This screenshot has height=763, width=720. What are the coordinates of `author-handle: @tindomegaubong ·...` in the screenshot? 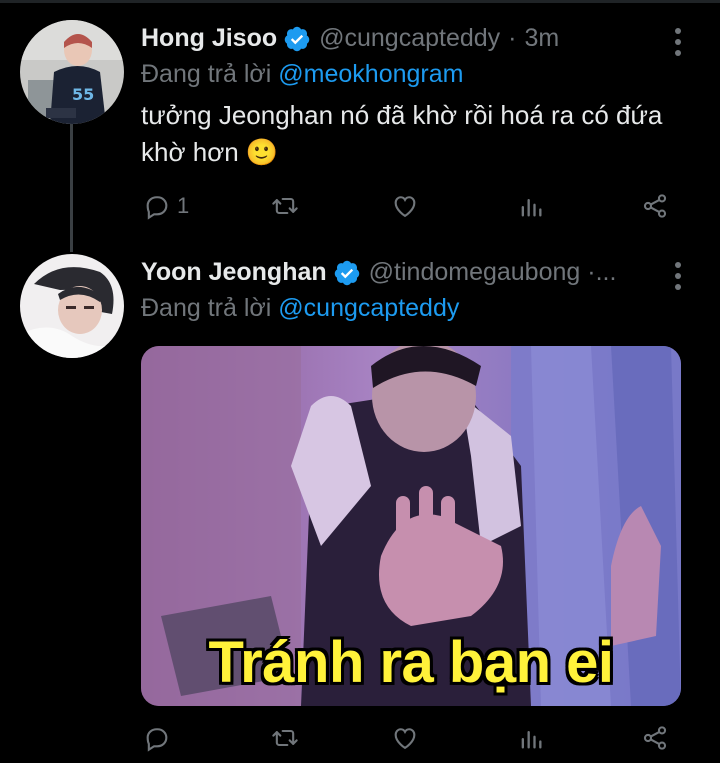 It's located at (493, 272).